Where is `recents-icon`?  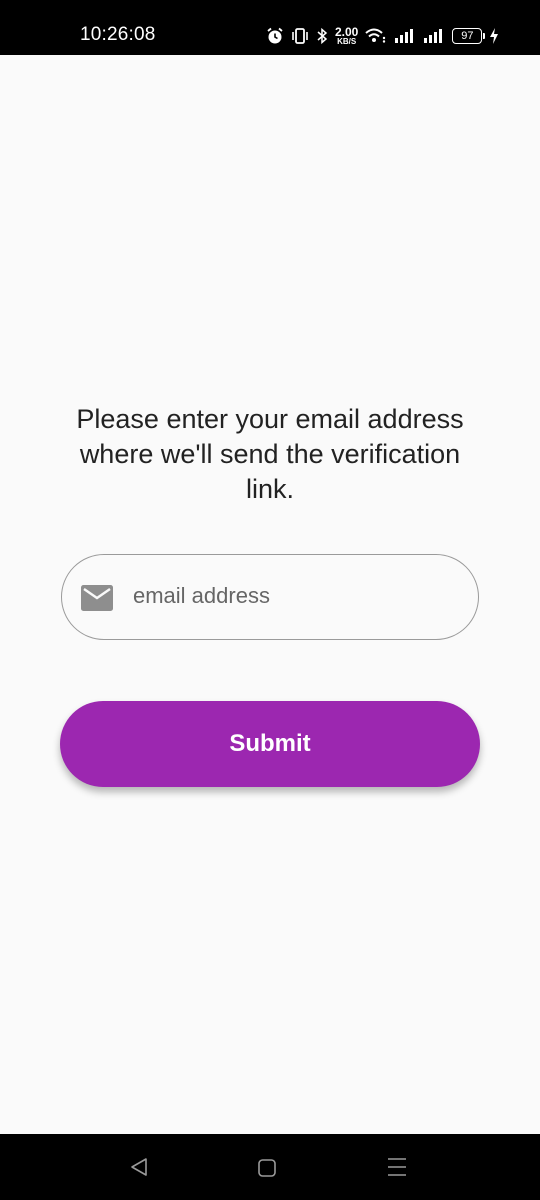 recents-icon is located at coordinates (397, 1167).